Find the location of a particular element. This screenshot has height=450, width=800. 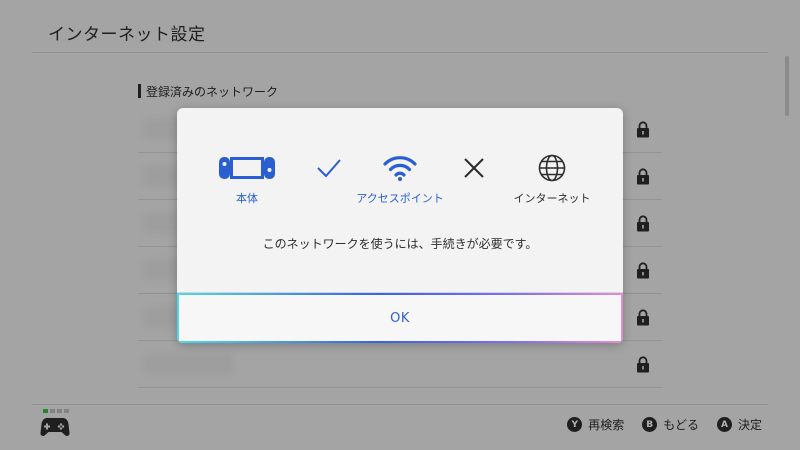

checkmark-icon is located at coordinates (329, 168).